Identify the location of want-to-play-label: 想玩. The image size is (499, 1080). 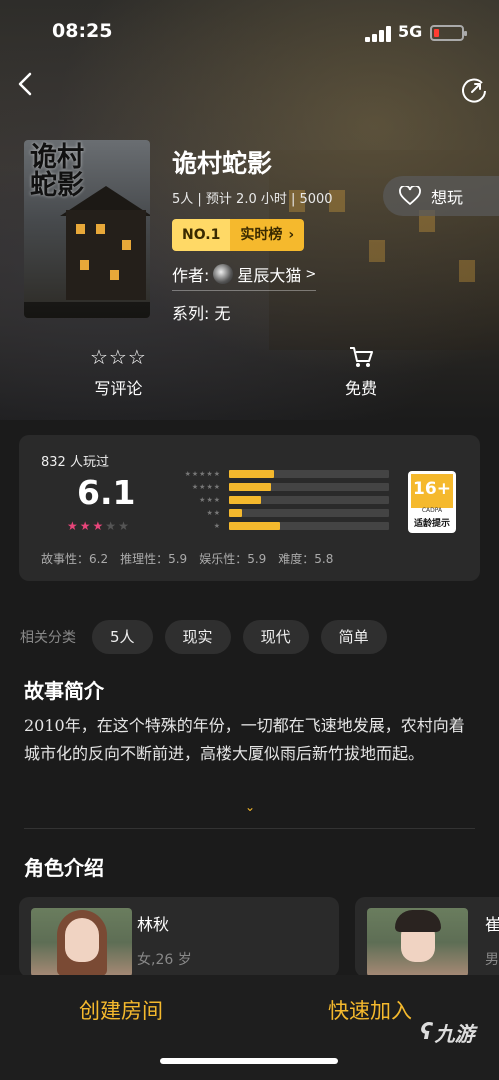
(447, 197).